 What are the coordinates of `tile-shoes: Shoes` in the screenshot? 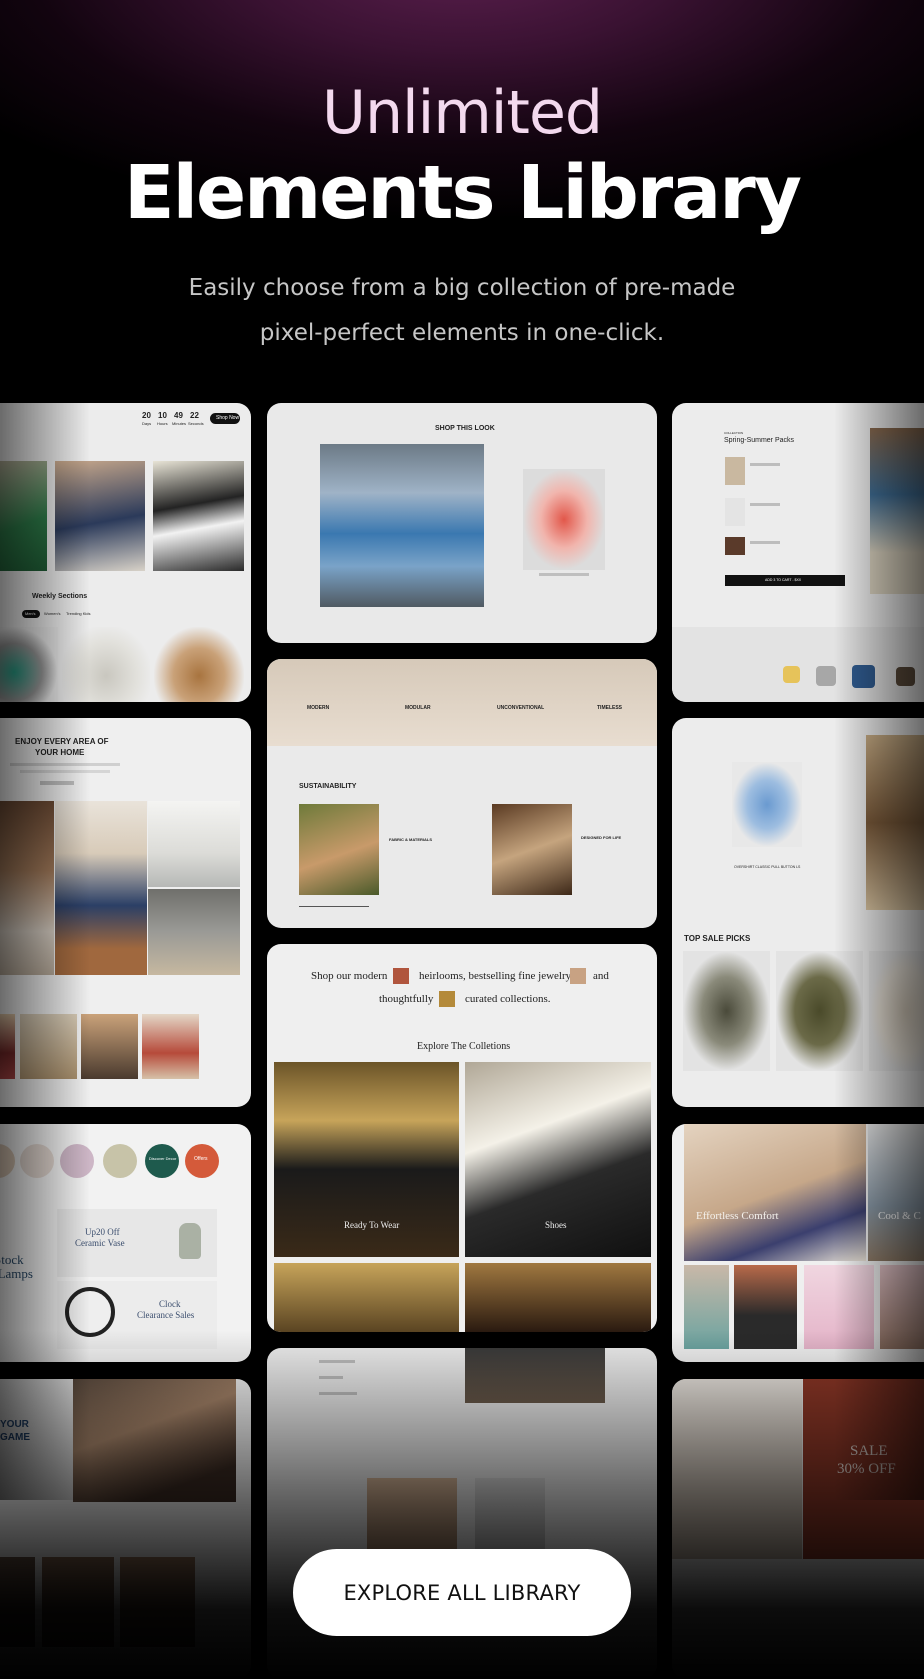 It's located at (558, 1159).